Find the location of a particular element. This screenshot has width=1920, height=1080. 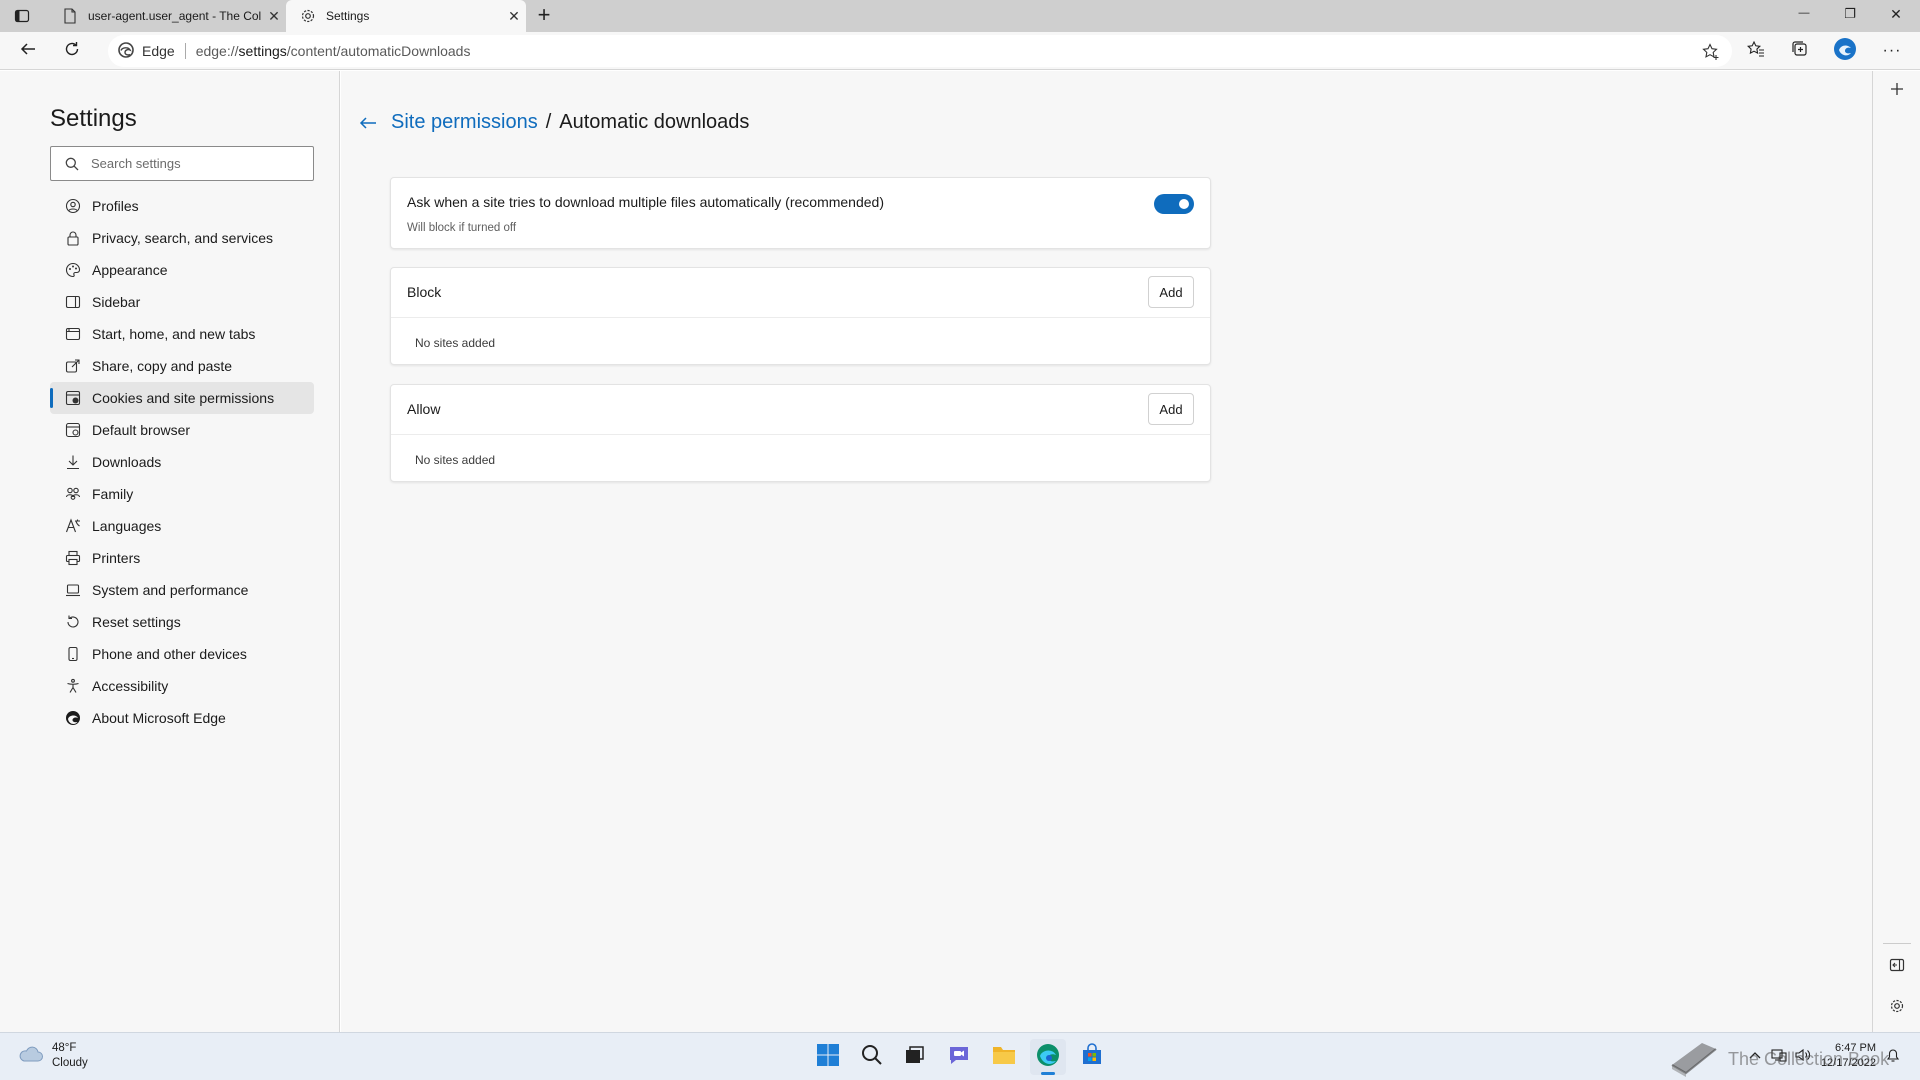

sidebar-item-about-microsoft-edge: About Microsoft Edge is located at coordinates (182, 718).